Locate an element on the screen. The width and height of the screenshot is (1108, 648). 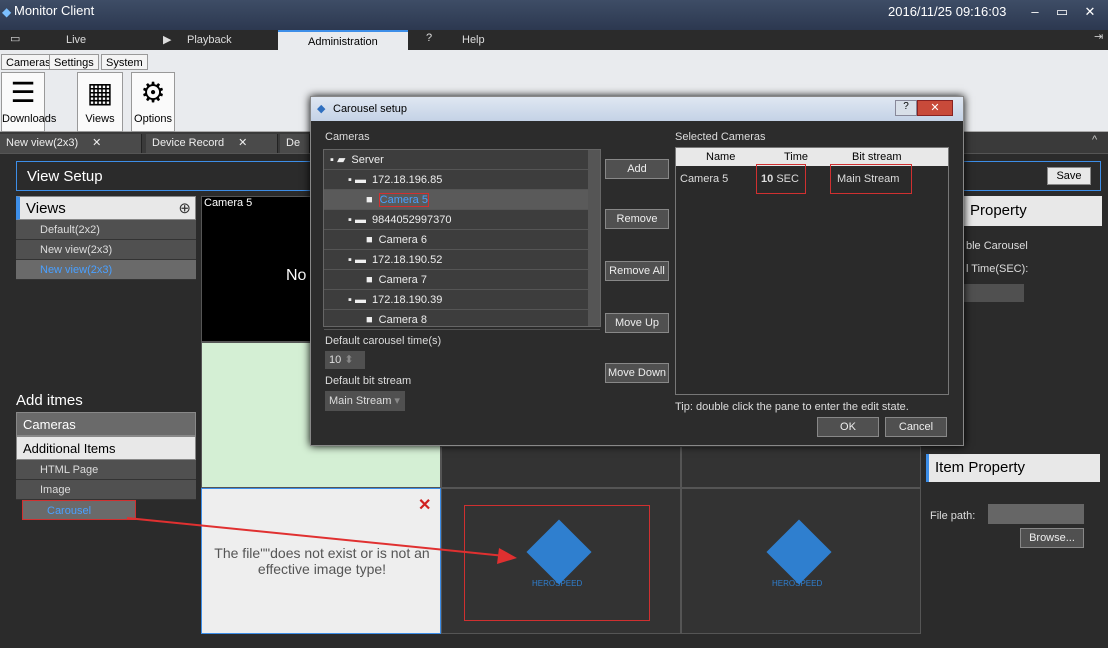
downloads-icon: ☰ is located at coordinates (23, 92).